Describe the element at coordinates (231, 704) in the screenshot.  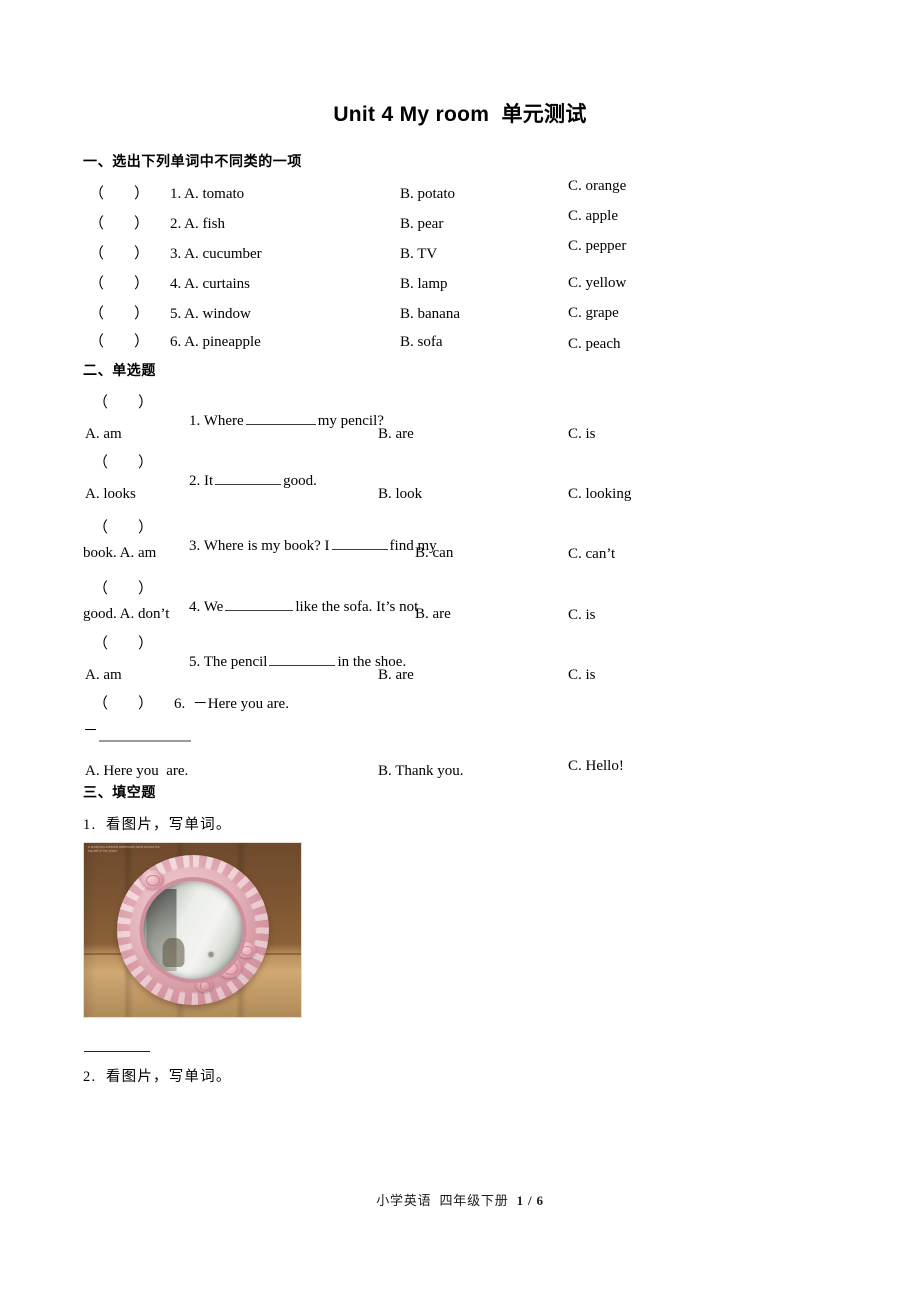
I see `question-stem: 6. －Here you are.` at that location.